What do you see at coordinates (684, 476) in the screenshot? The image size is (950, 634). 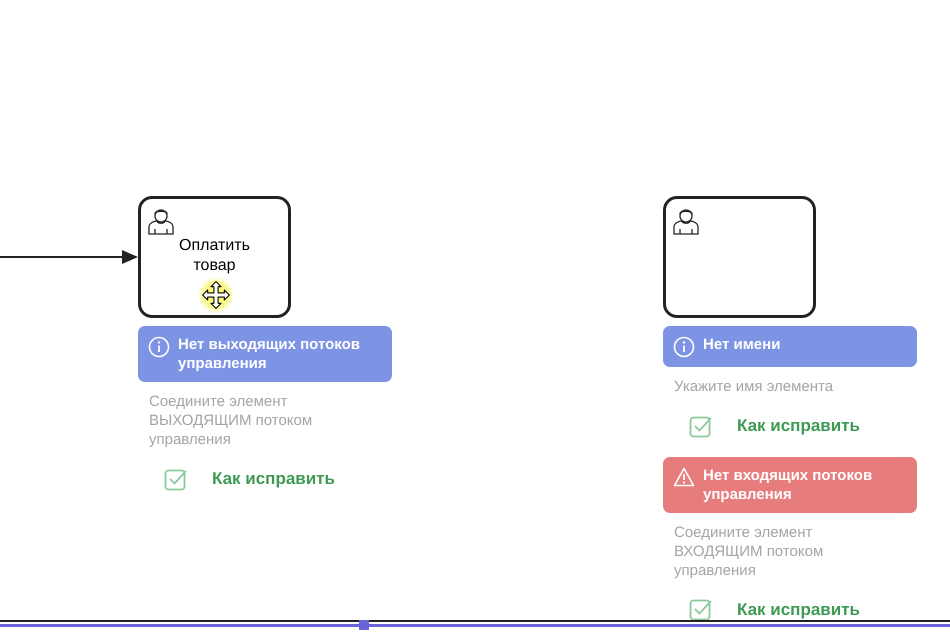 I see `warning-icon` at bounding box center [684, 476].